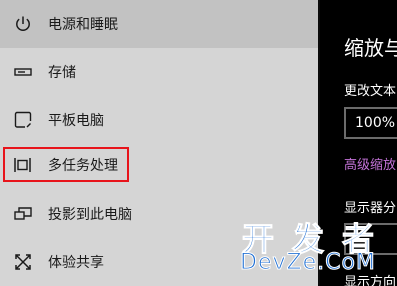 Image resolution: width=397 pixels, height=286 pixels. Describe the element at coordinates (370, 91) in the screenshot. I see `change-text-size-label: 更改文本` at that location.